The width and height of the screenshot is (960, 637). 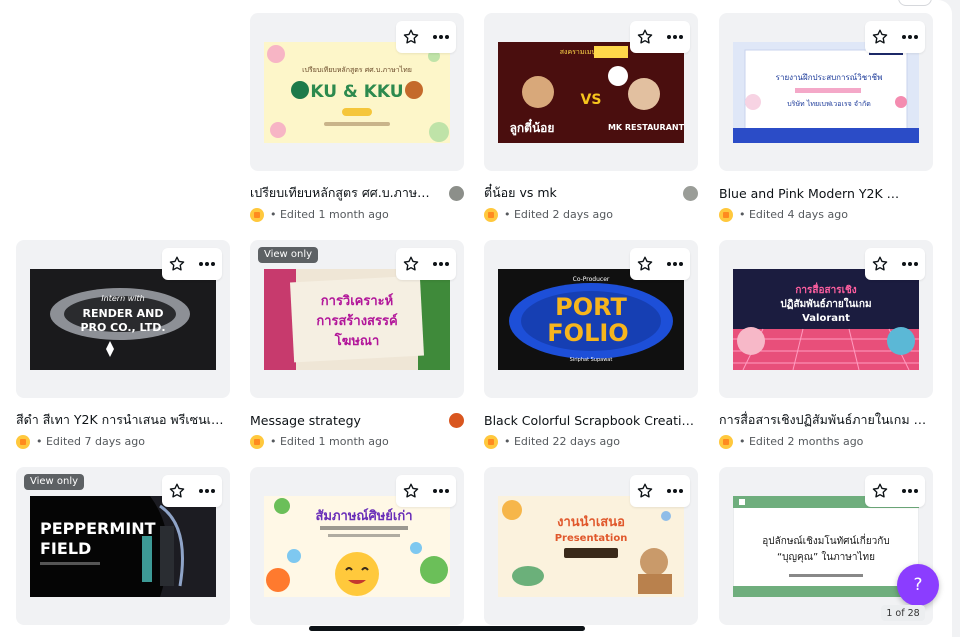 I want to click on thumb-text: การสื่อสารเชิง, so click(x=825, y=289).